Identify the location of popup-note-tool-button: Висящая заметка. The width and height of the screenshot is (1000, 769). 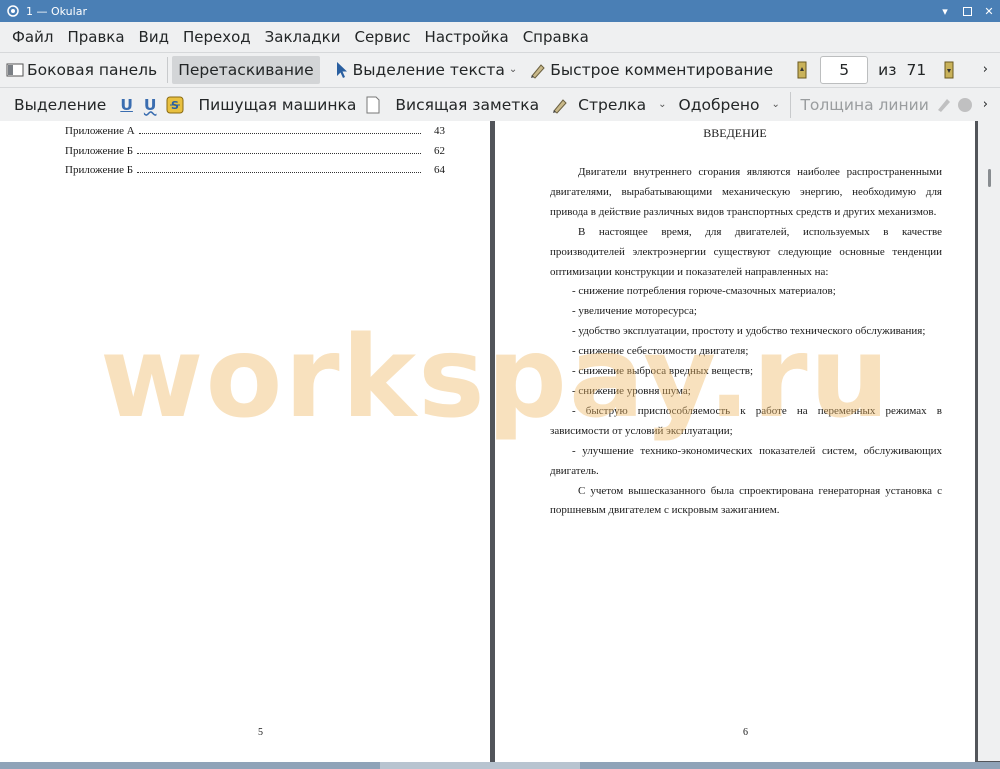
(467, 105).